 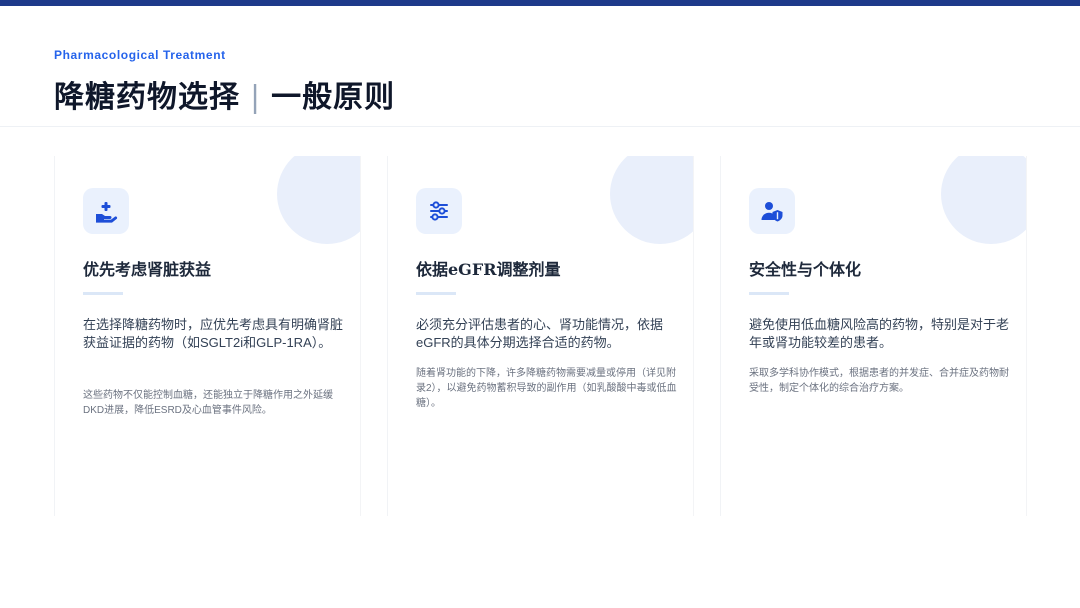 I want to click on sliders-icon, so click(x=439, y=211).